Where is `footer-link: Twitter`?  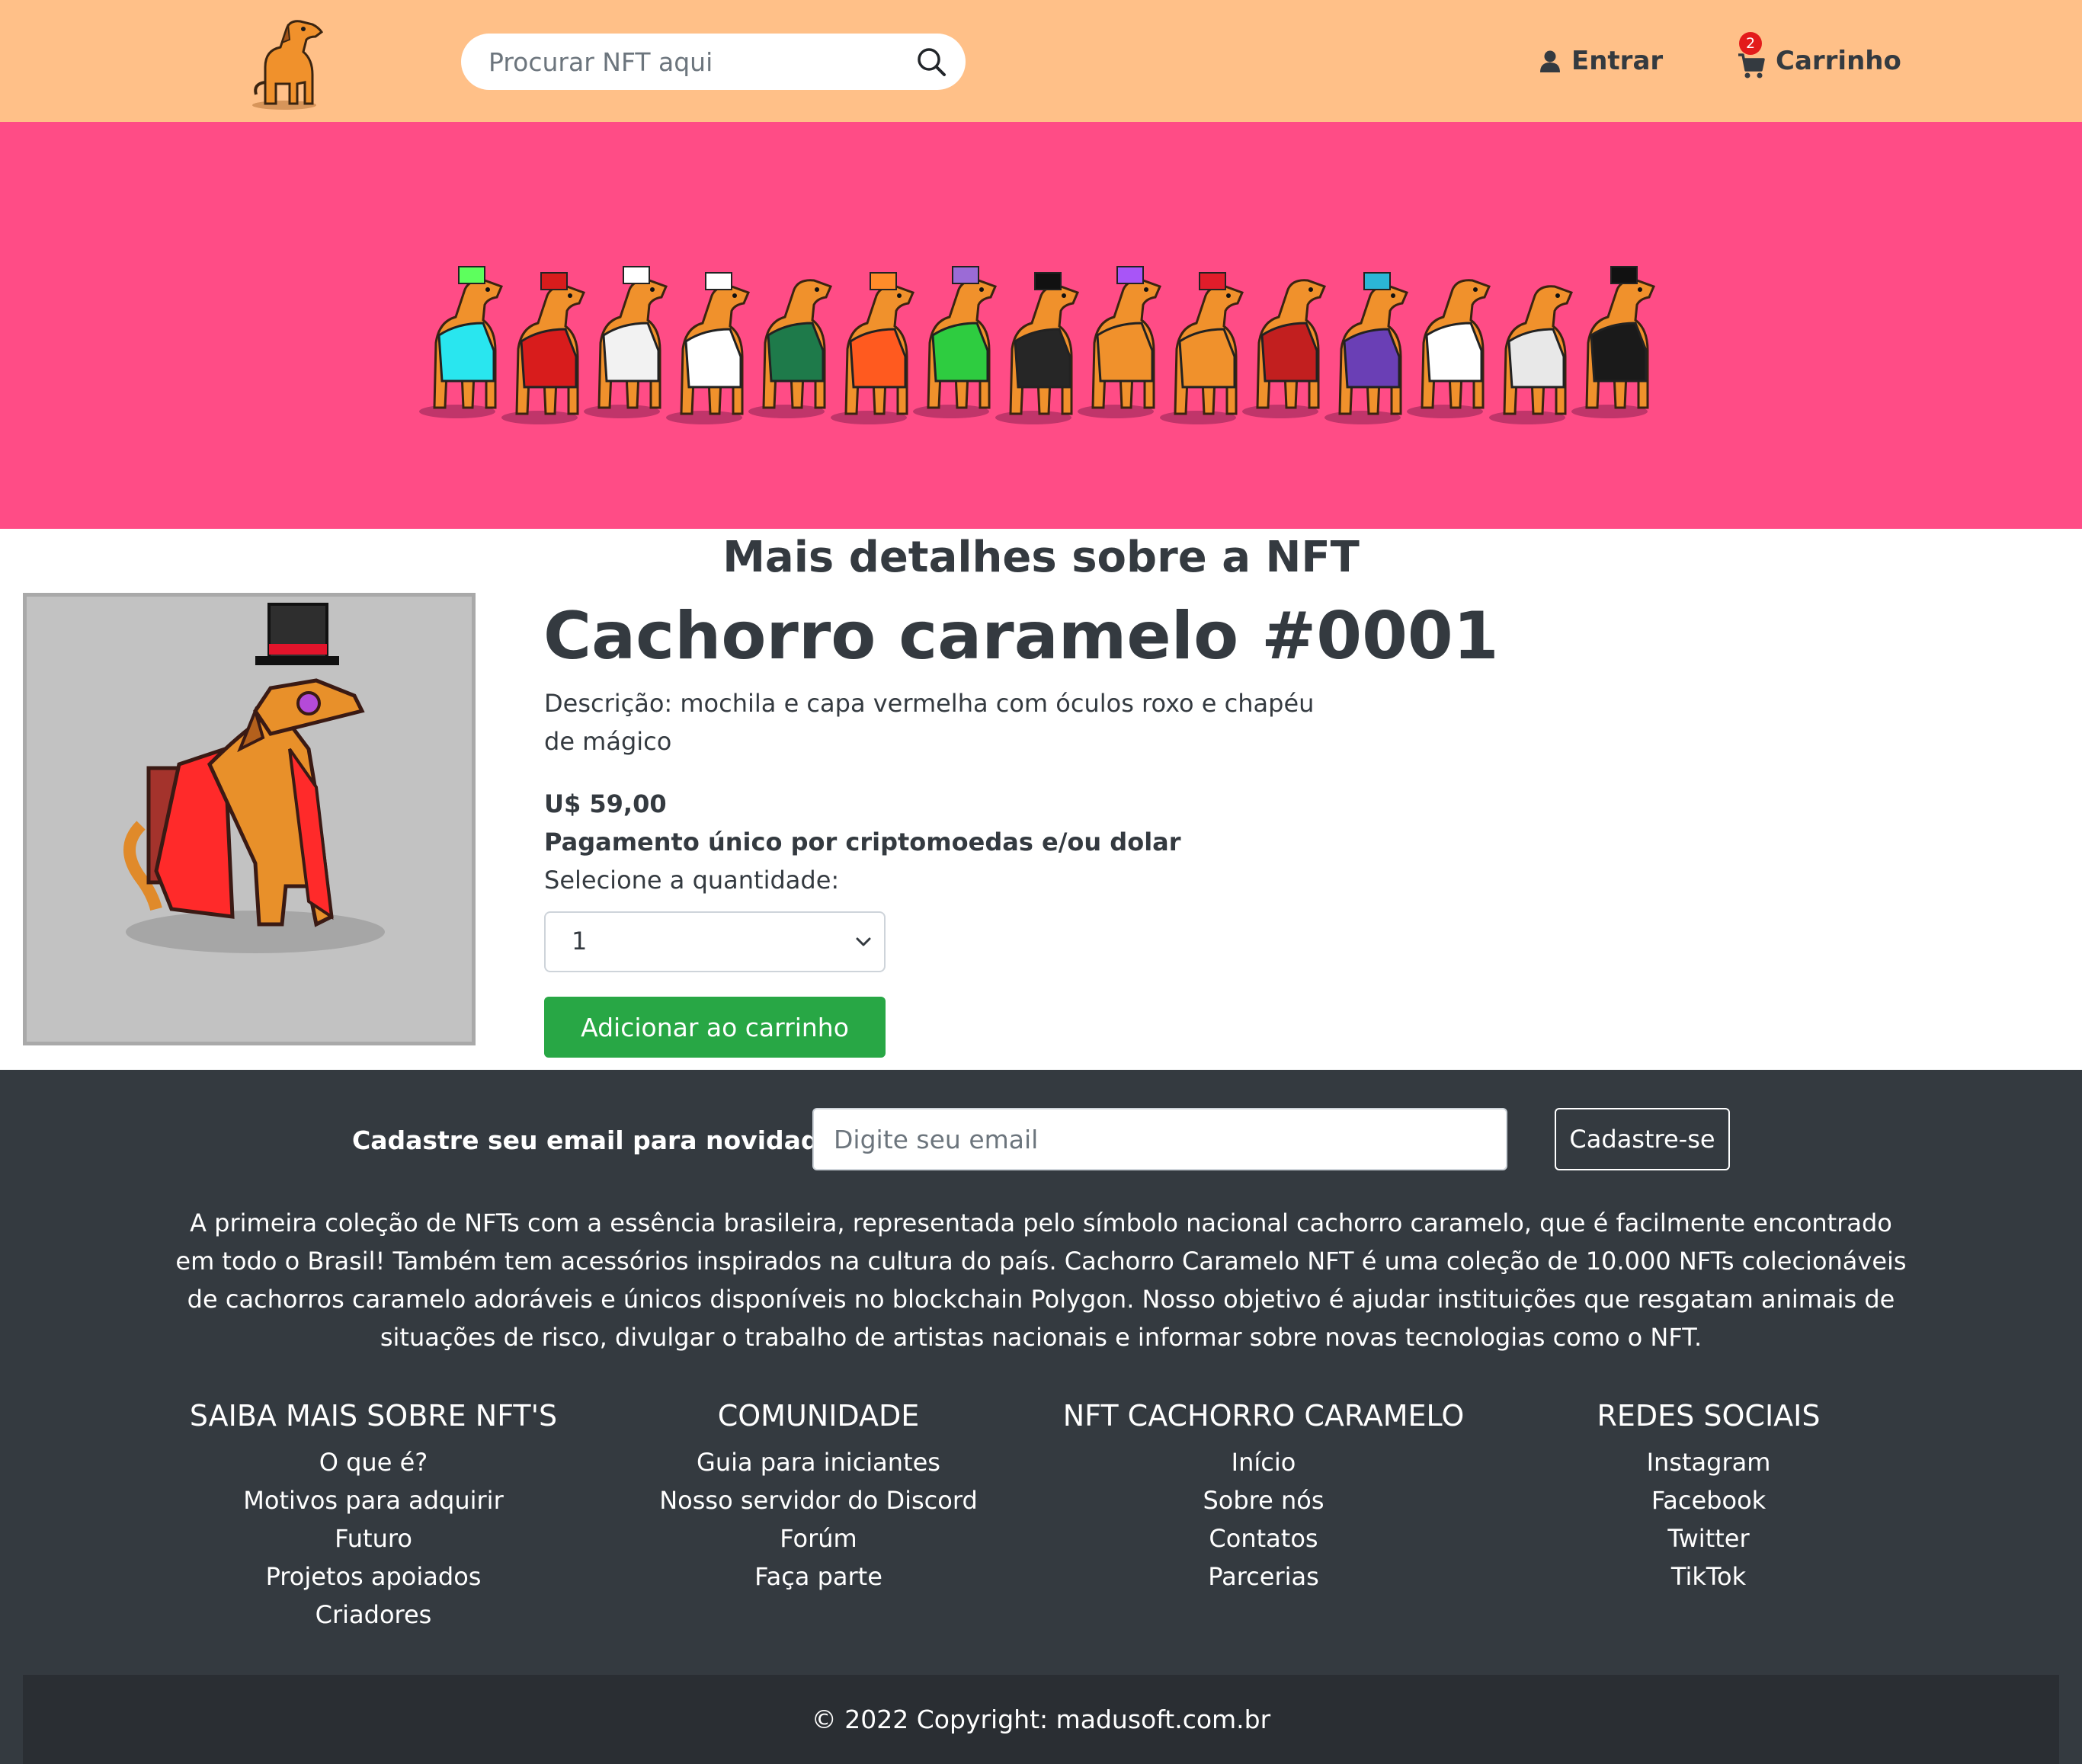 footer-link: Twitter is located at coordinates (1708, 1538).